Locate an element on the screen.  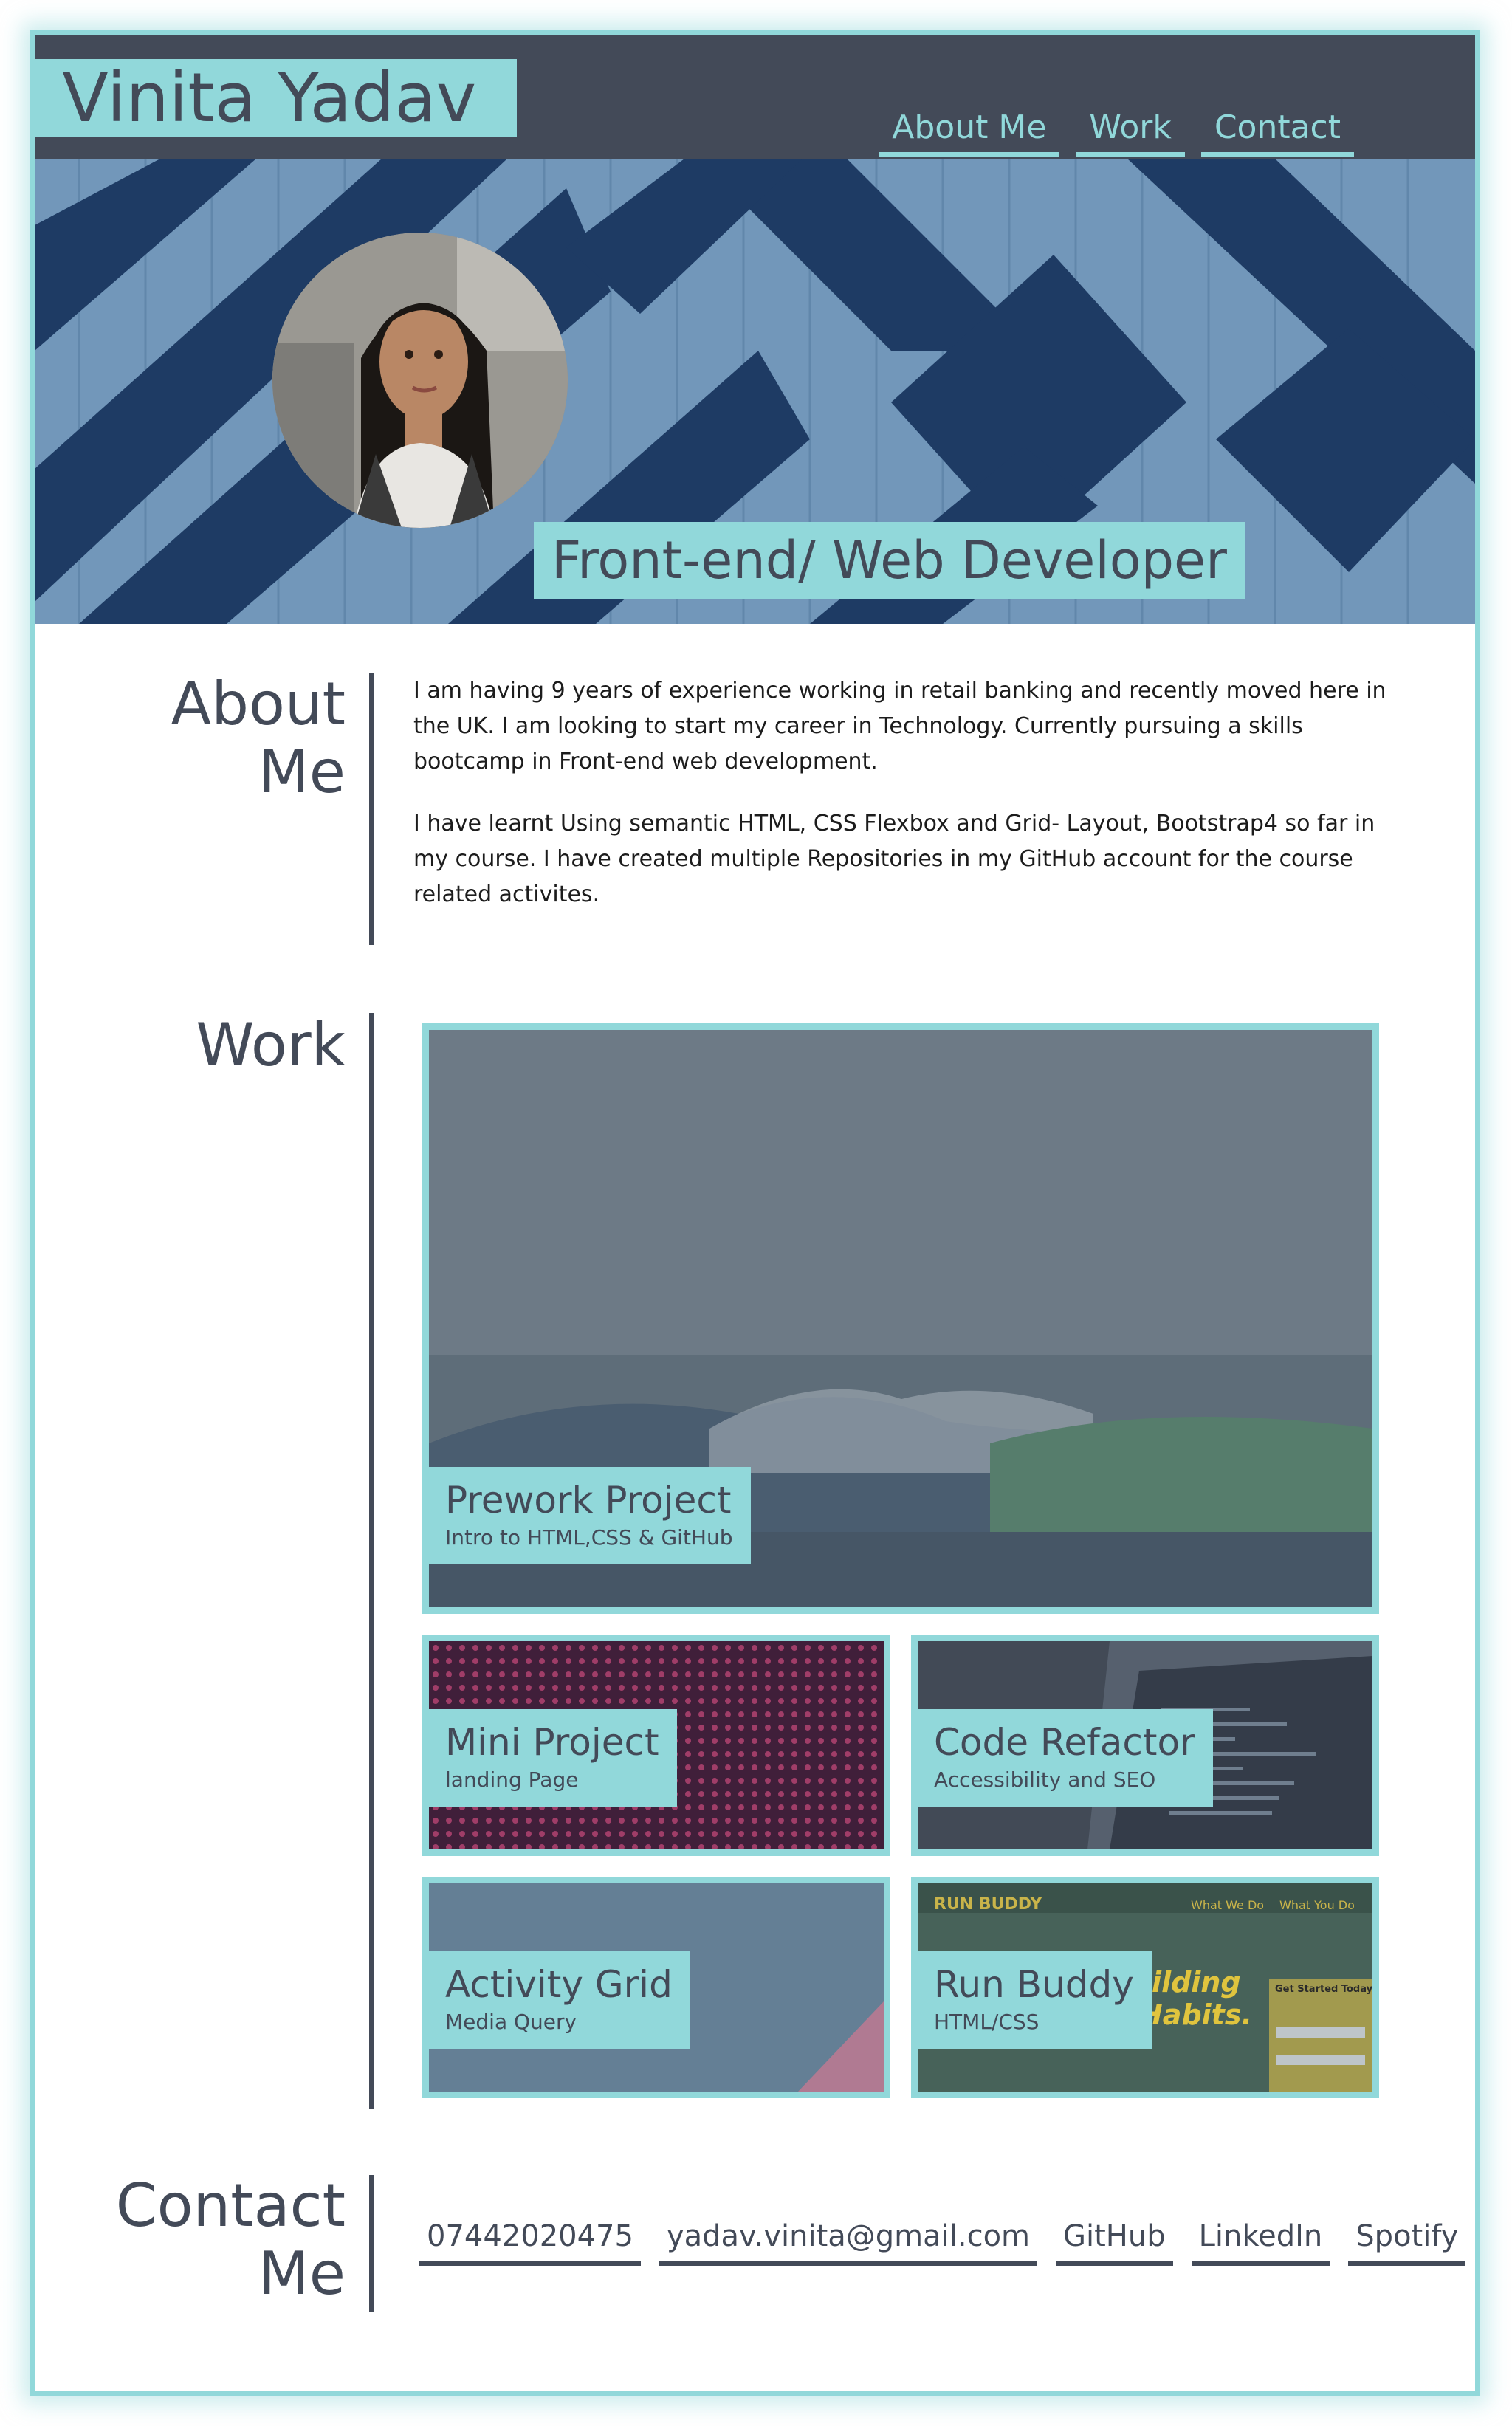
run-buddy-brand: RUN BUDDY is located at coordinates (988, 1905).